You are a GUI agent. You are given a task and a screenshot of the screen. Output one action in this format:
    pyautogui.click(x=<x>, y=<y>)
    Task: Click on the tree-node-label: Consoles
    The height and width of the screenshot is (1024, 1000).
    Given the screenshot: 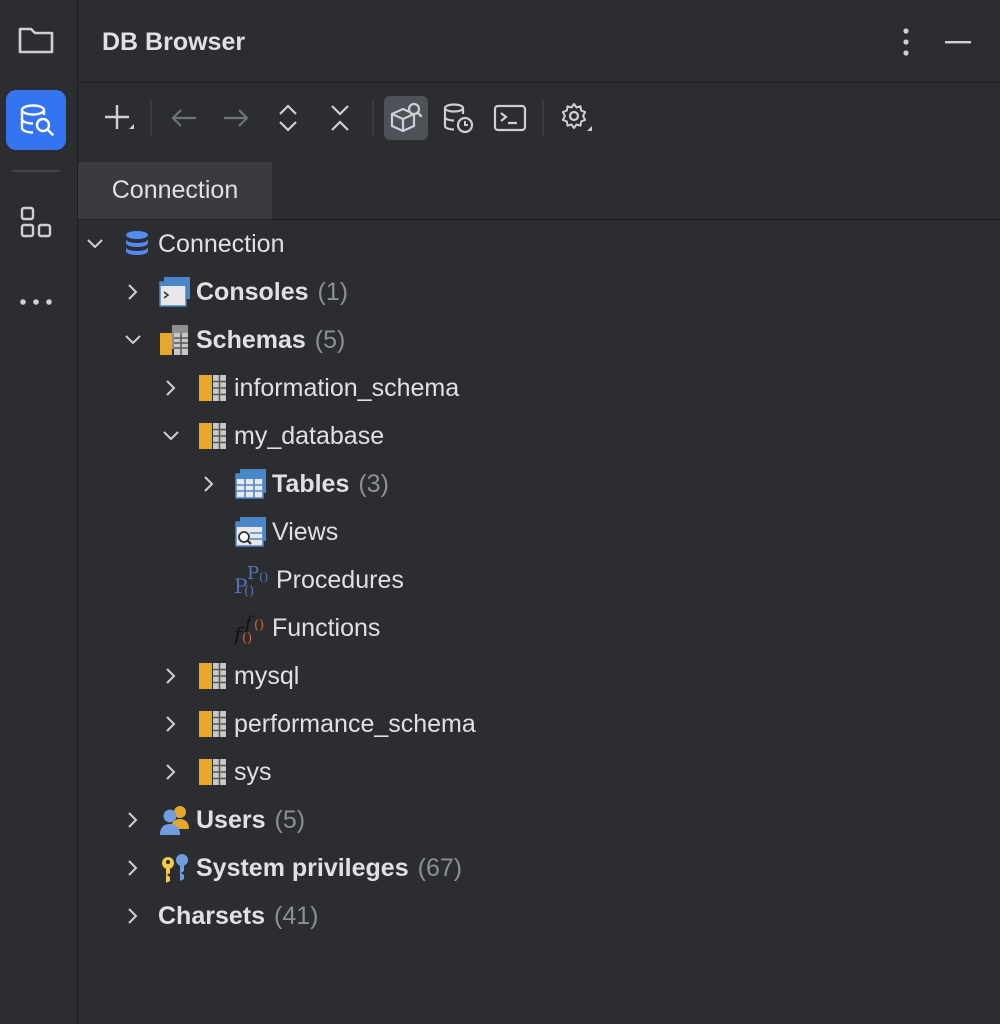 What is the action you would take?
    pyautogui.click(x=252, y=291)
    